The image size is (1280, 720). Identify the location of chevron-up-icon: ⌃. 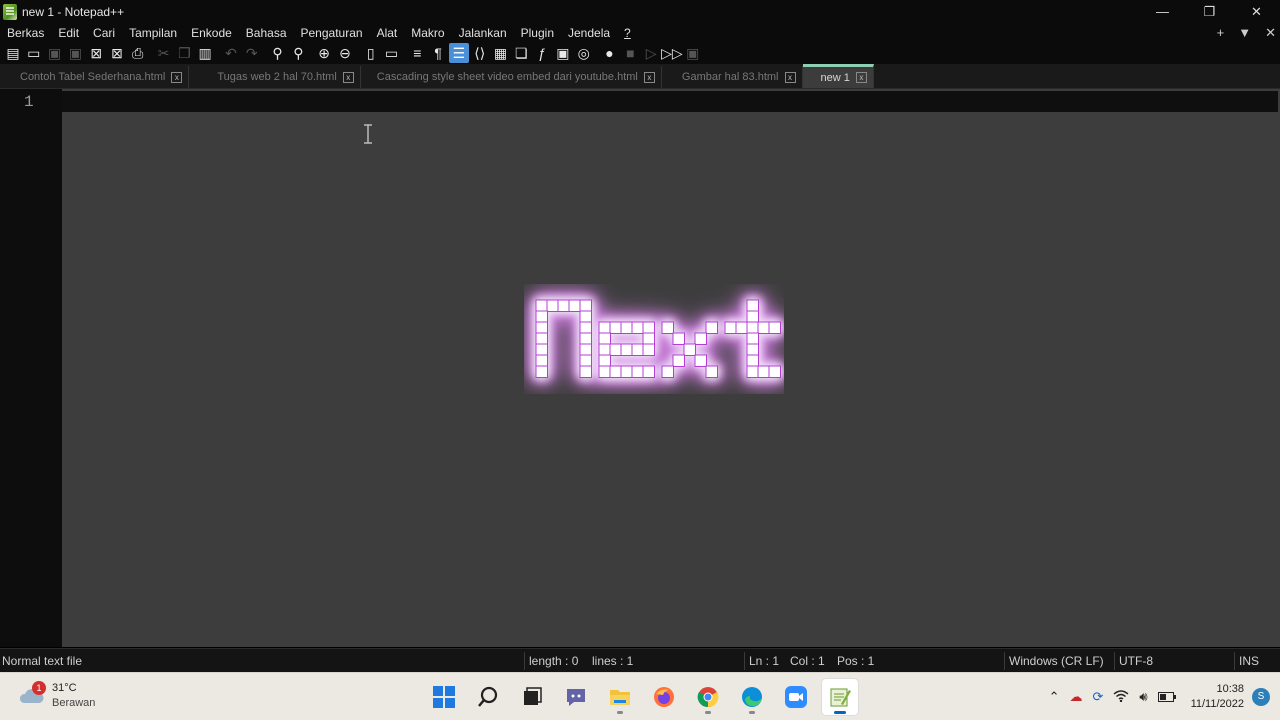
(1054, 697).